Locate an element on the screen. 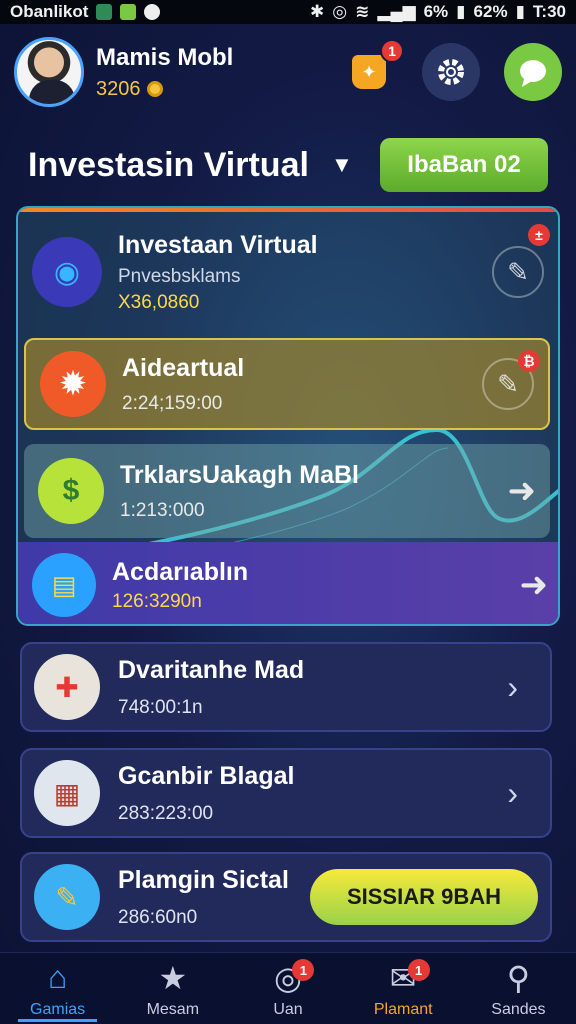  nav-item-plamant: ✉ 1 Plamant is located at coordinates (403, 988).